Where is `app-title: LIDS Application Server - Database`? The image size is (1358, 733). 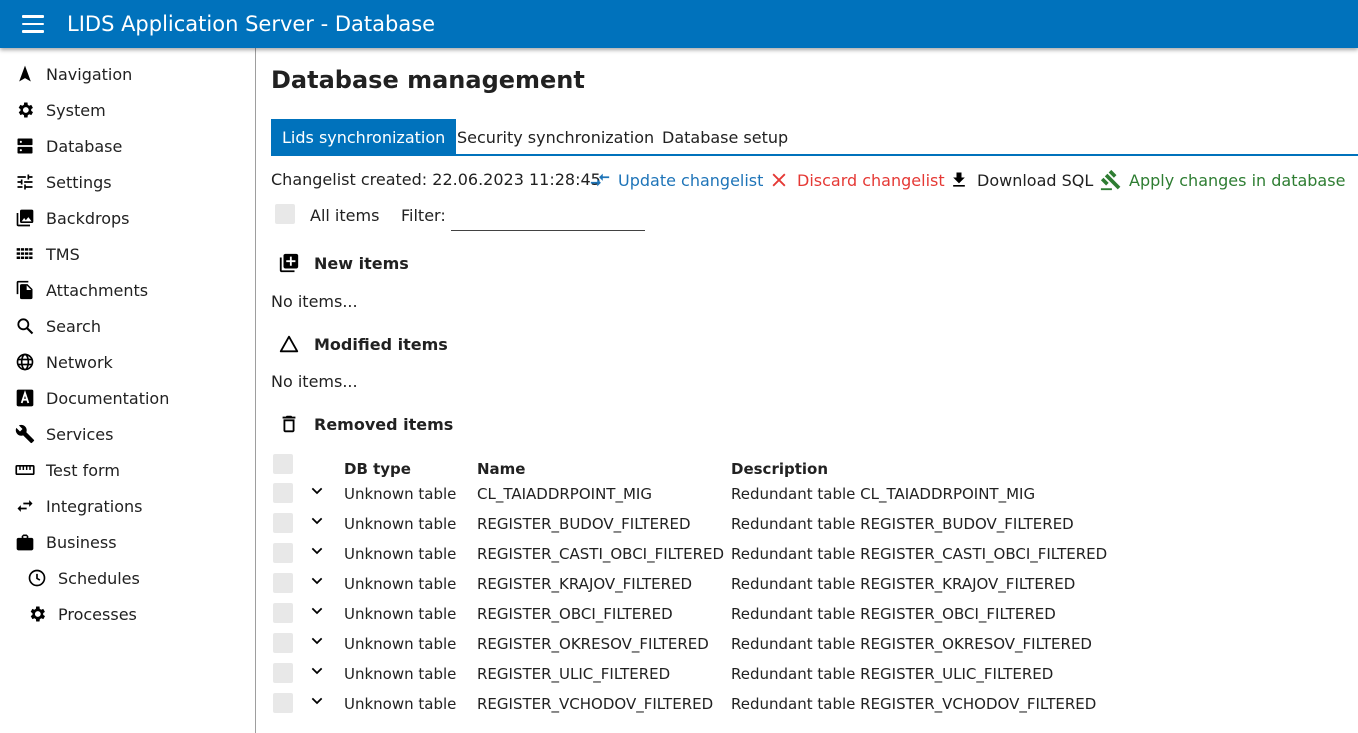
app-title: LIDS Application Server - Database is located at coordinates (251, 24).